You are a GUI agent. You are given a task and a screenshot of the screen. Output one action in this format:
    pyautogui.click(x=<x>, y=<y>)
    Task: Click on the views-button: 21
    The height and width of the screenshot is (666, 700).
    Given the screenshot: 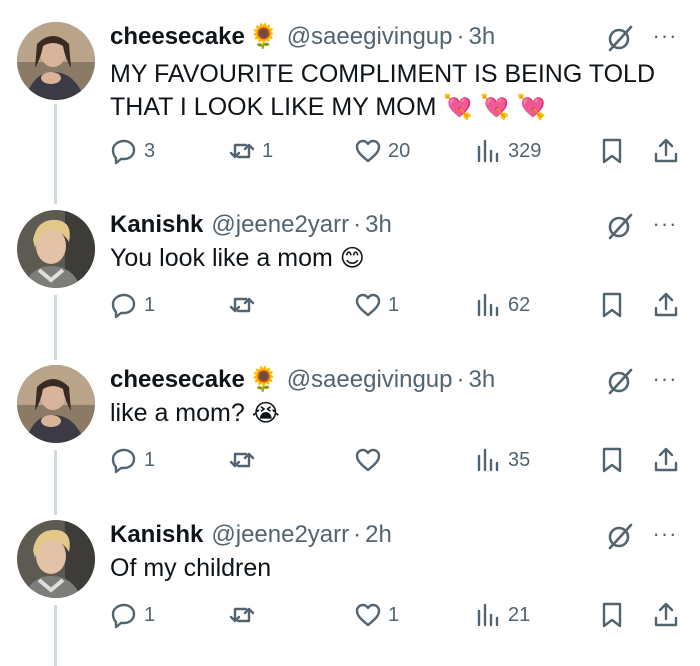 What is the action you would take?
    pyautogui.click(x=502, y=615)
    